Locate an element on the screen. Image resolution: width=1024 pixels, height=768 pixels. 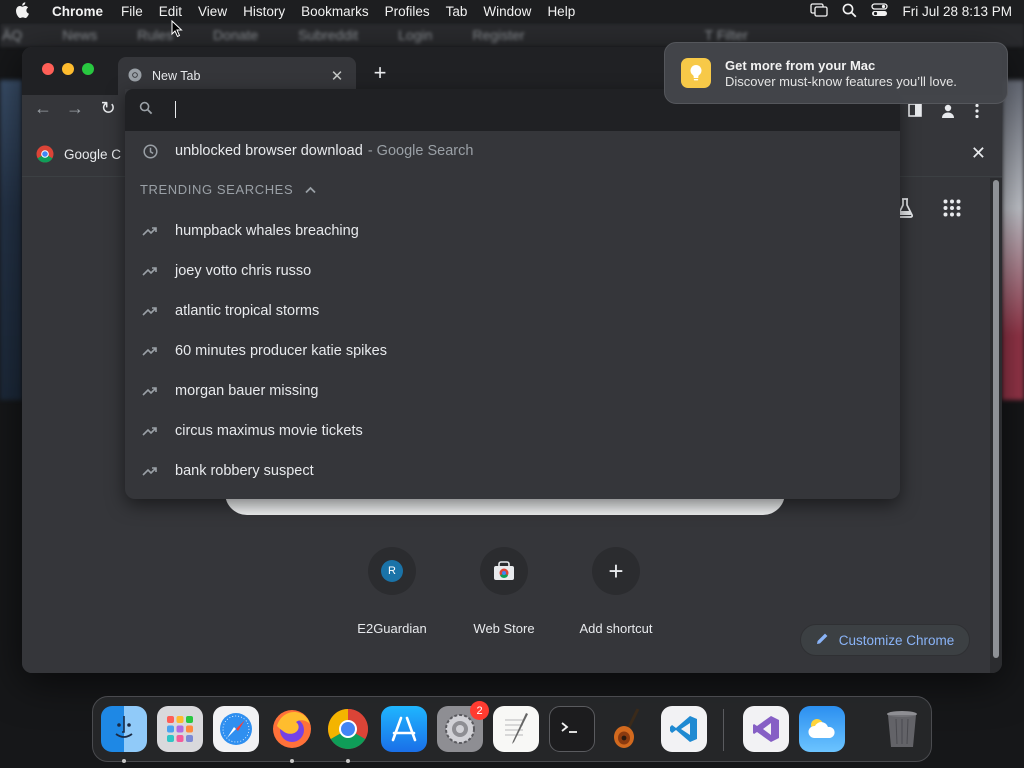
bg-text: News is located at coordinates (80, 35).